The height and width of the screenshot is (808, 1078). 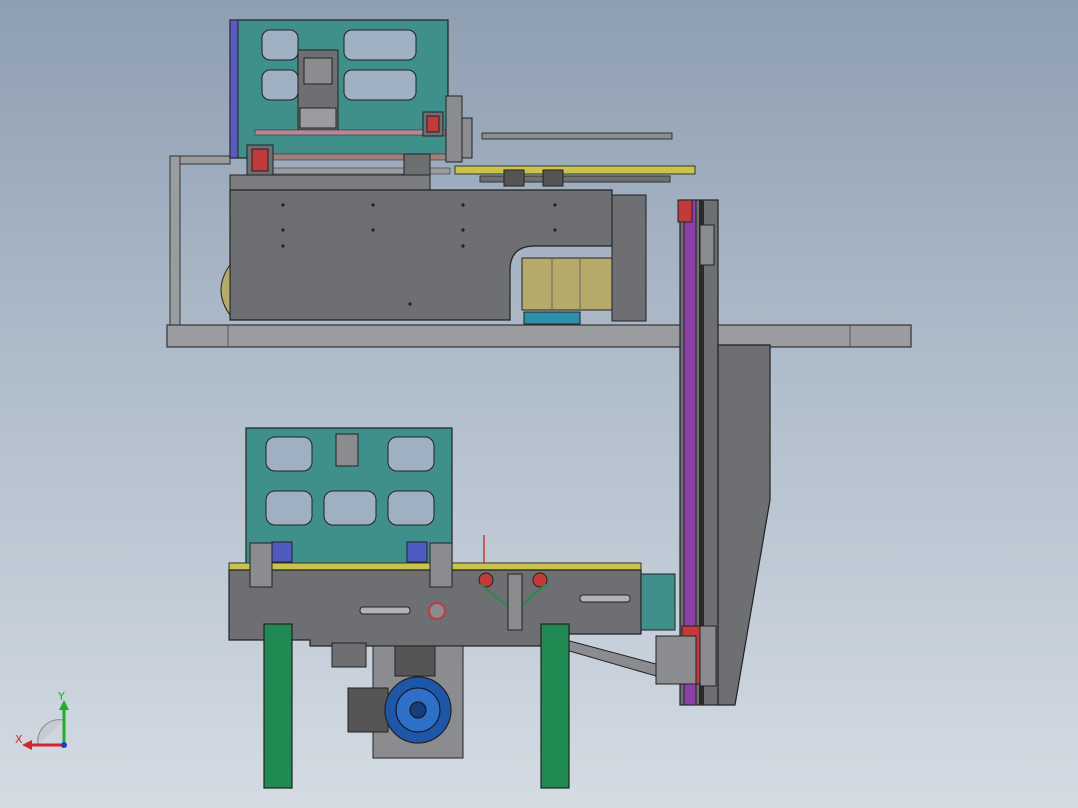 What do you see at coordinates (568, 284) in the screenshot?
I see `upper-motor-cylinder` at bounding box center [568, 284].